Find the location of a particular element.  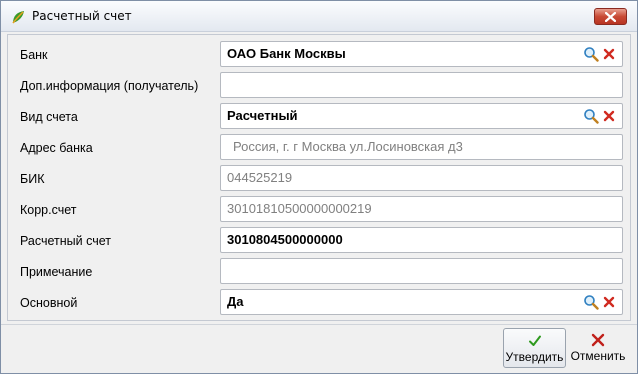

app-leaf-icon is located at coordinates (18, 17).